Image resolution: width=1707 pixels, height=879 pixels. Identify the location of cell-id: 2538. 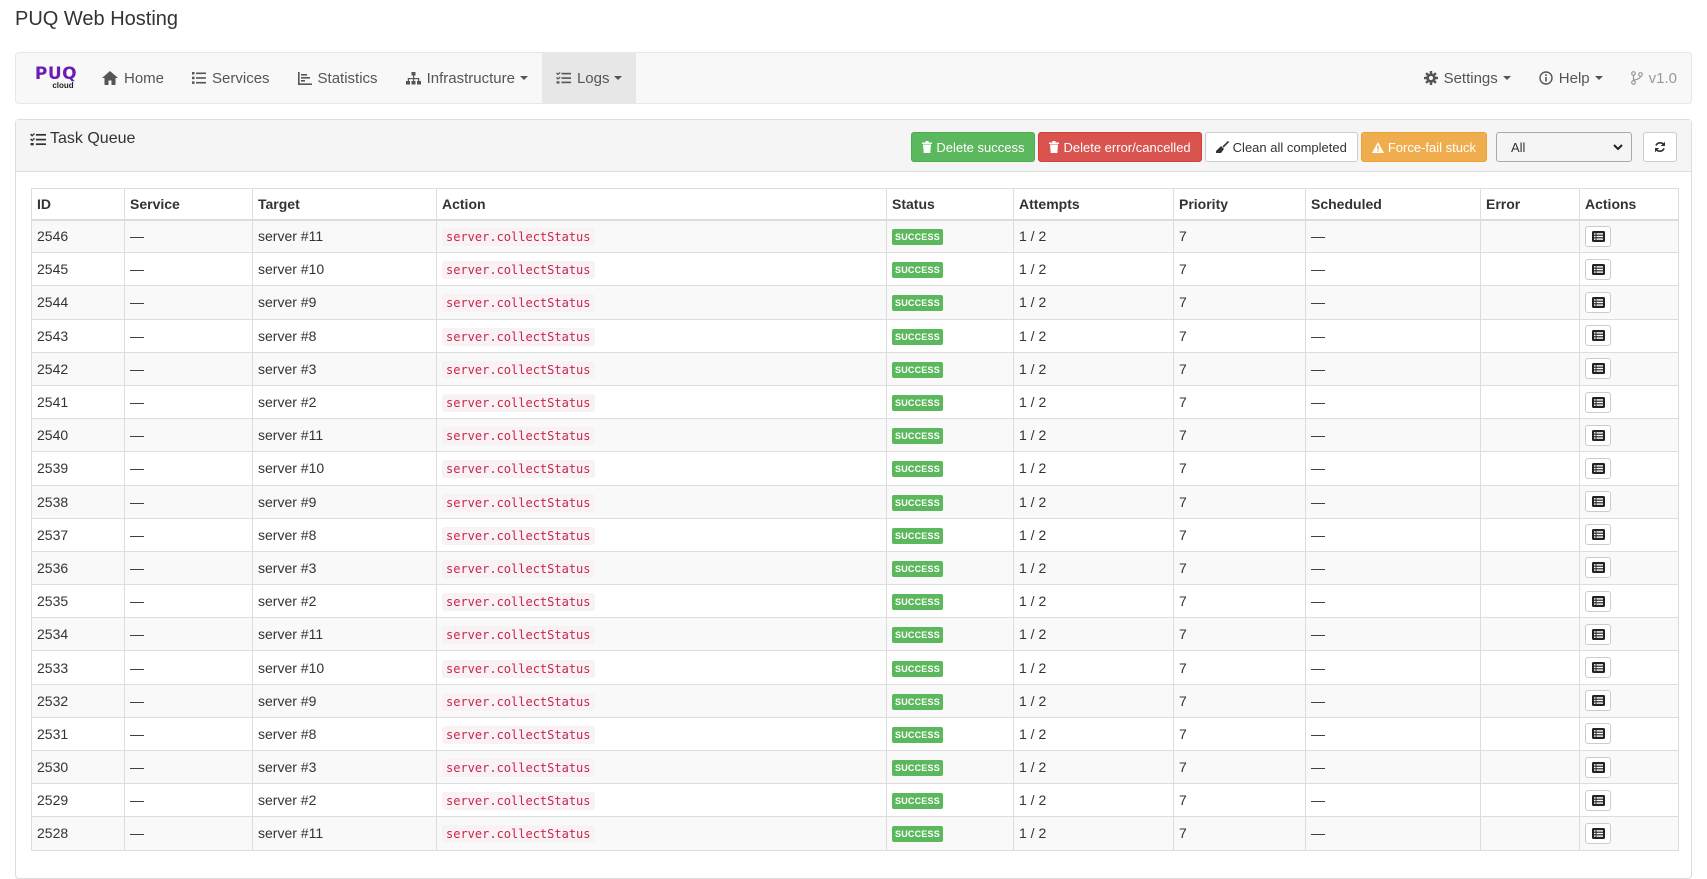
(78, 501).